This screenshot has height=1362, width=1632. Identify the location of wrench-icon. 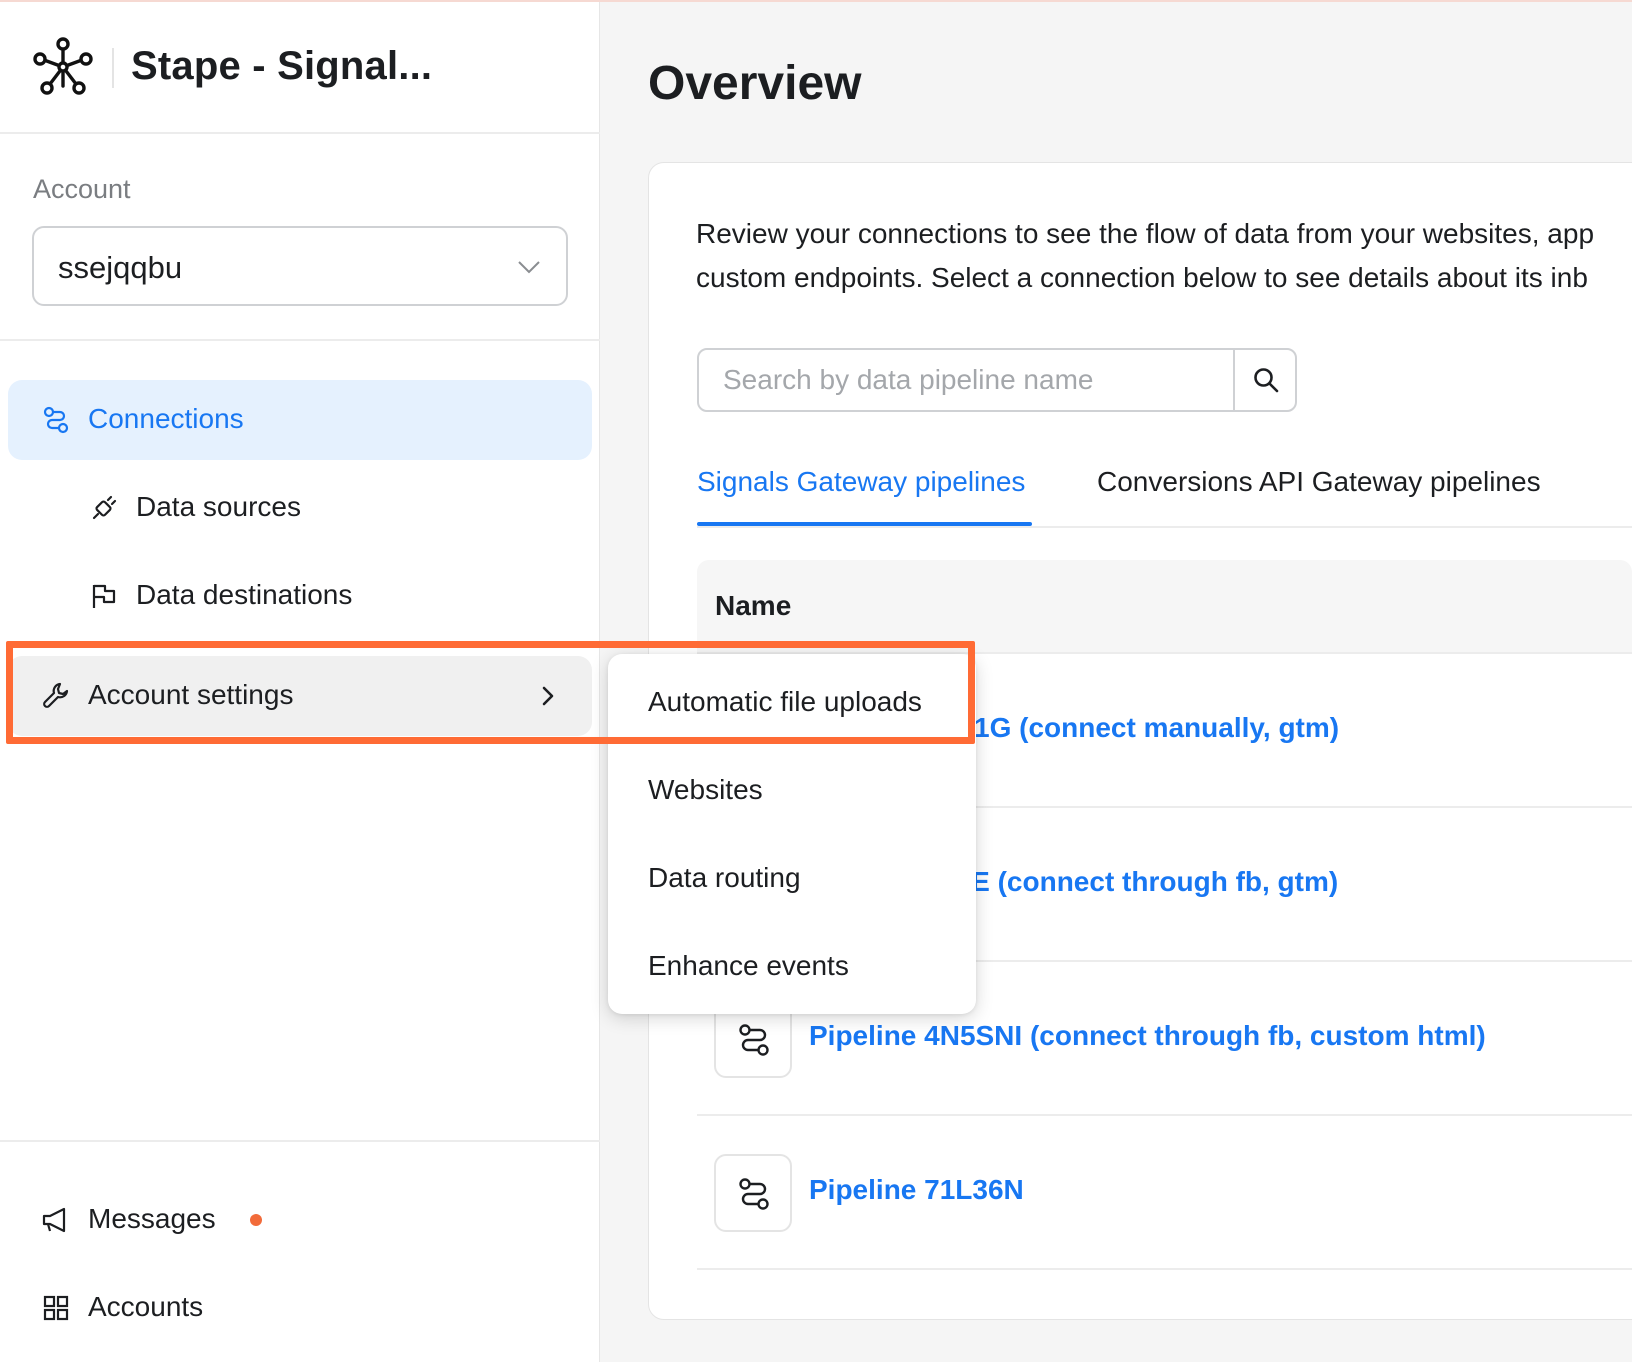
(56, 695).